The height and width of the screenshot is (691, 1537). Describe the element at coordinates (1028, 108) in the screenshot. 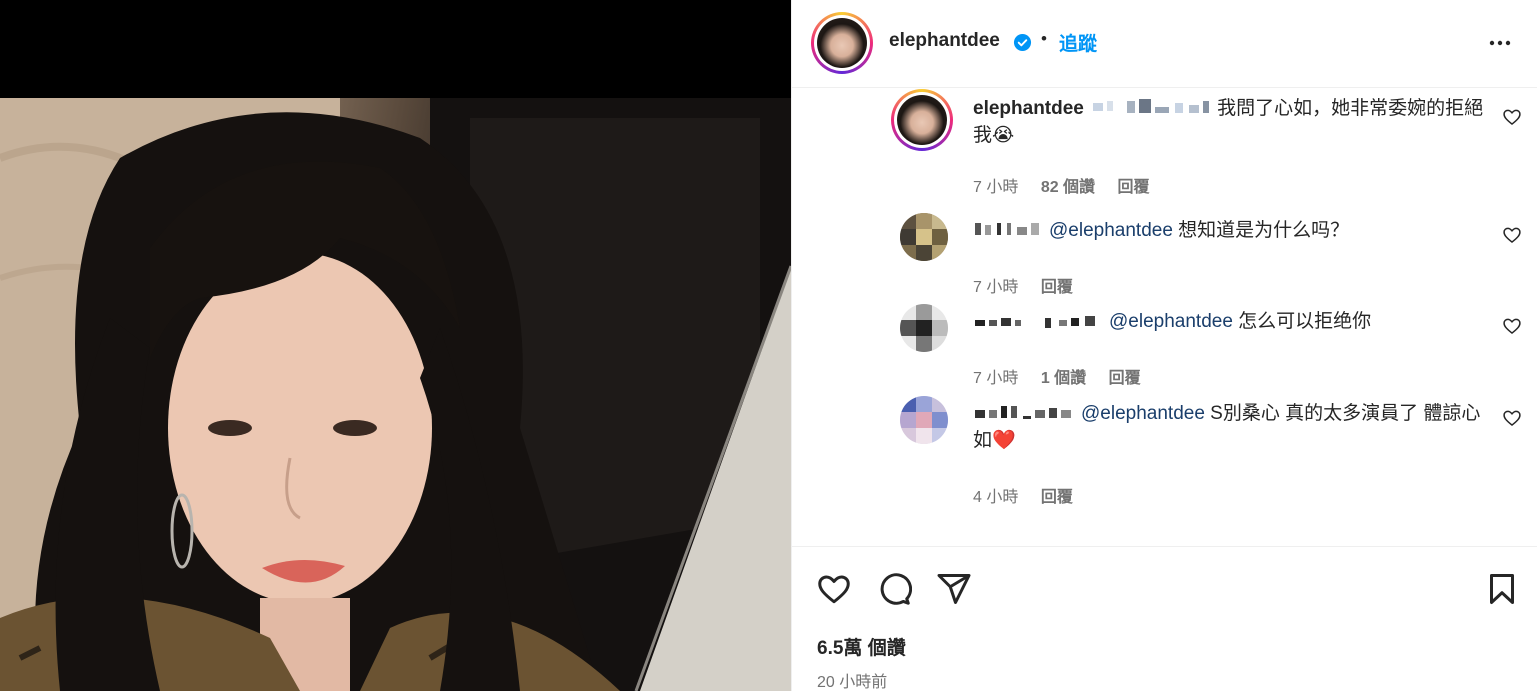

I see `commenter-username: elephantdee` at that location.